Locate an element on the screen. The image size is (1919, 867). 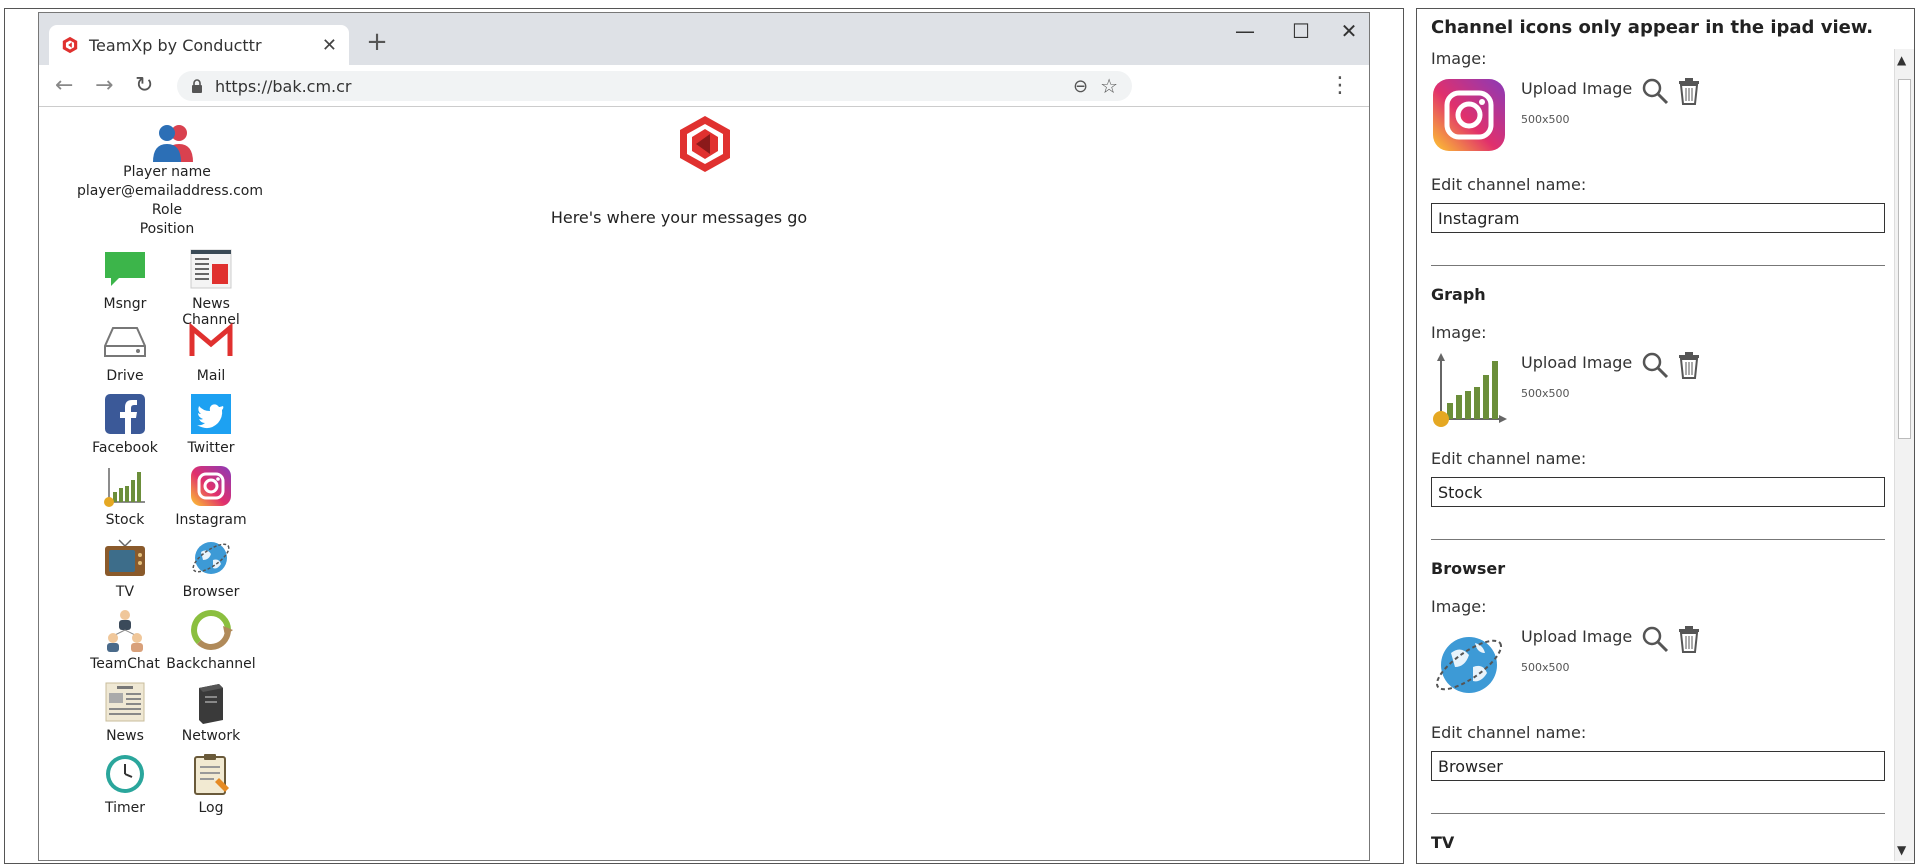
network-icon is located at coordinates (211, 704).